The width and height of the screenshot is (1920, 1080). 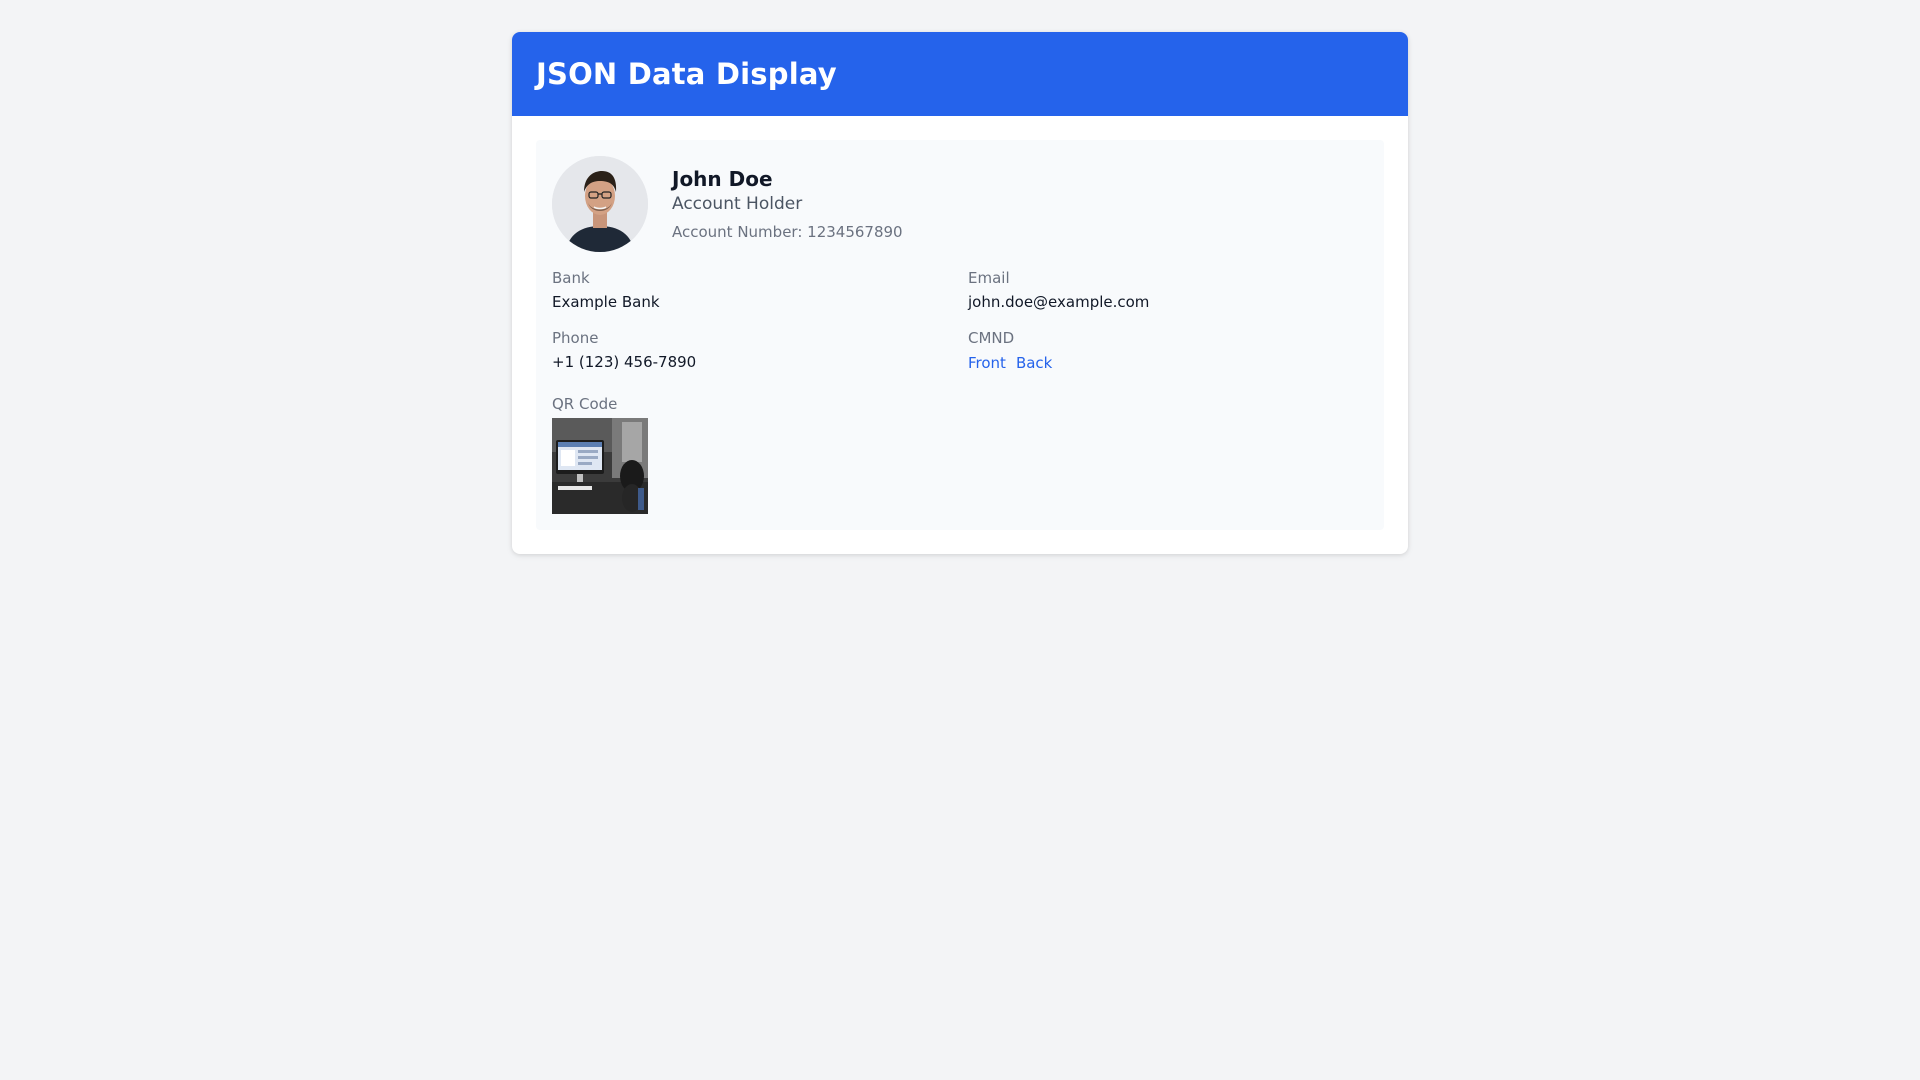 What do you see at coordinates (1168, 290) in the screenshot?
I see `email-field: Email john.doe@example.com` at bounding box center [1168, 290].